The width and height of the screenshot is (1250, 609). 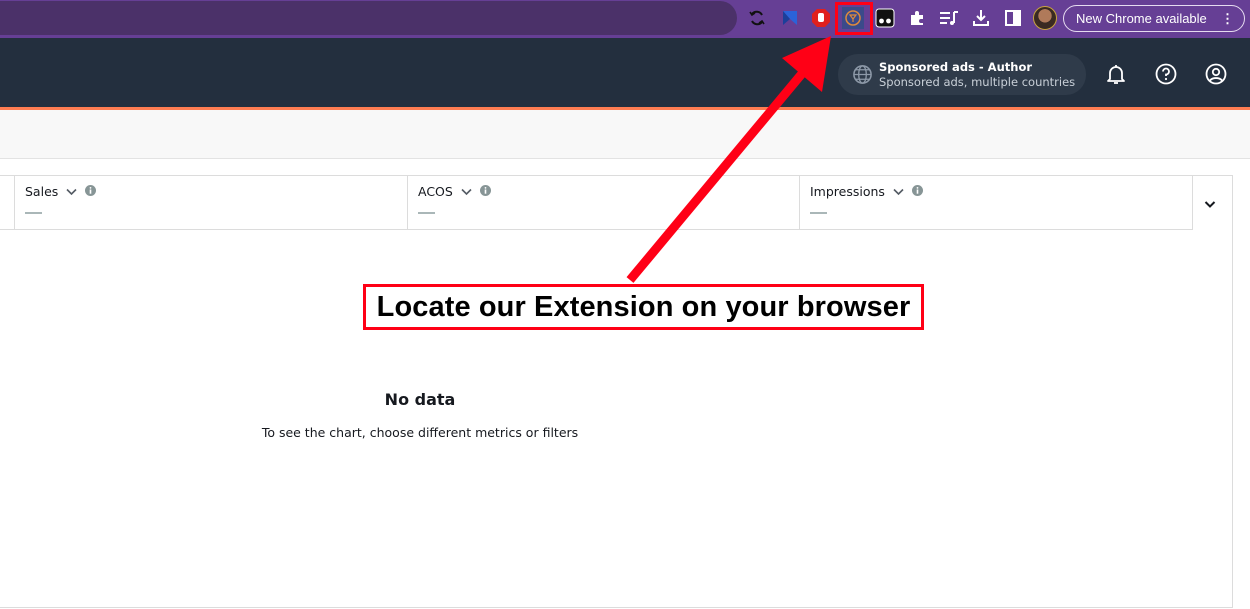 What do you see at coordinates (603, 202) in the screenshot?
I see `metric-tile-acos: ACOS` at bounding box center [603, 202].